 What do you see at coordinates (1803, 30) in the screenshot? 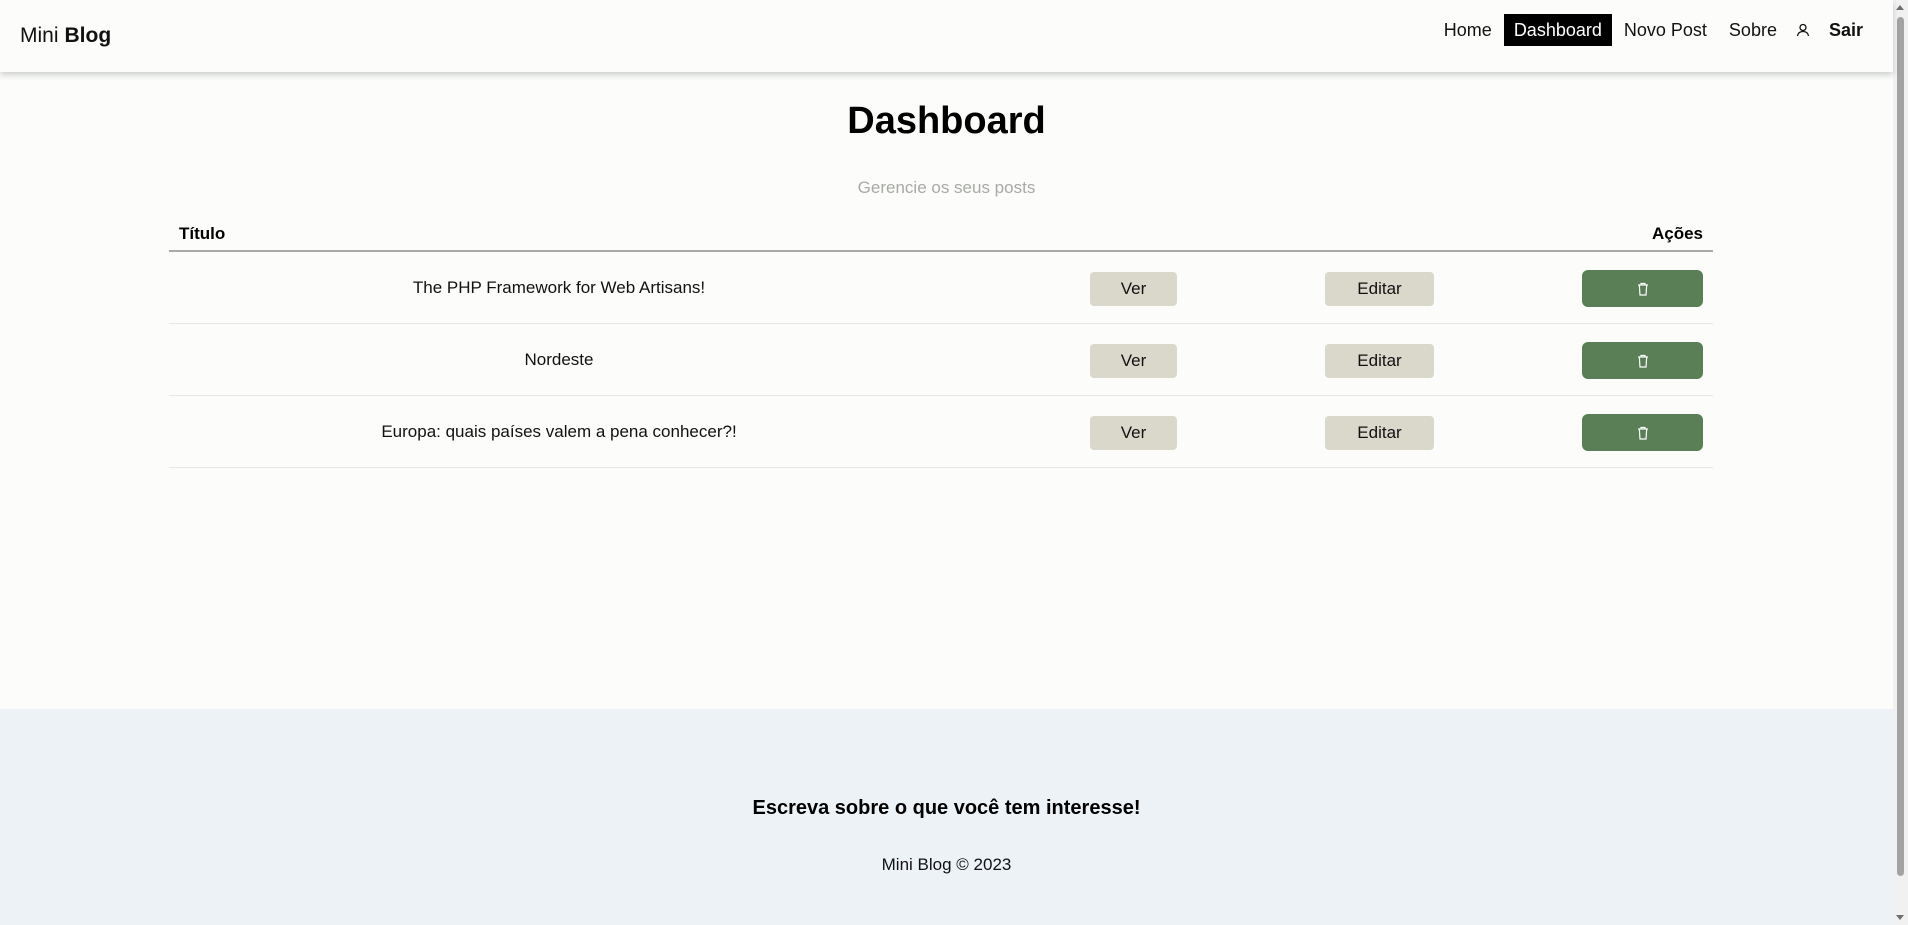
I see `user-icon` at bounding box center [1803, 30].